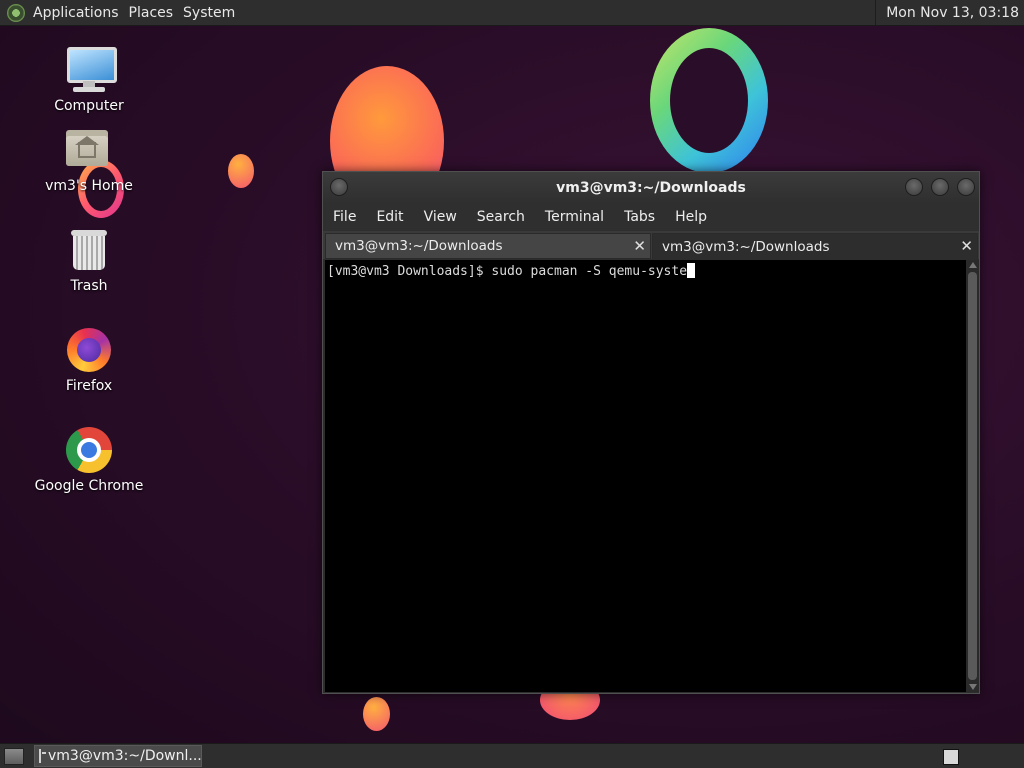 Image resolution: width=1024 pixels, height=768 pixels. I want to click on terminal-scrollbar, so click(972, 476).